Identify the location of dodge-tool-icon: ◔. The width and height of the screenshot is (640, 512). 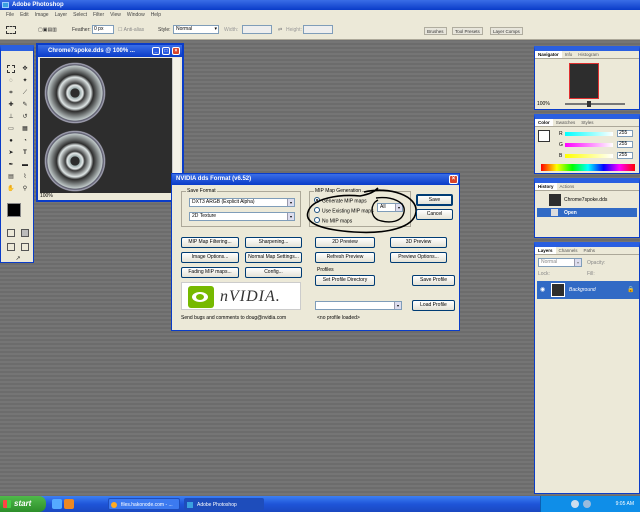
(25, 141).